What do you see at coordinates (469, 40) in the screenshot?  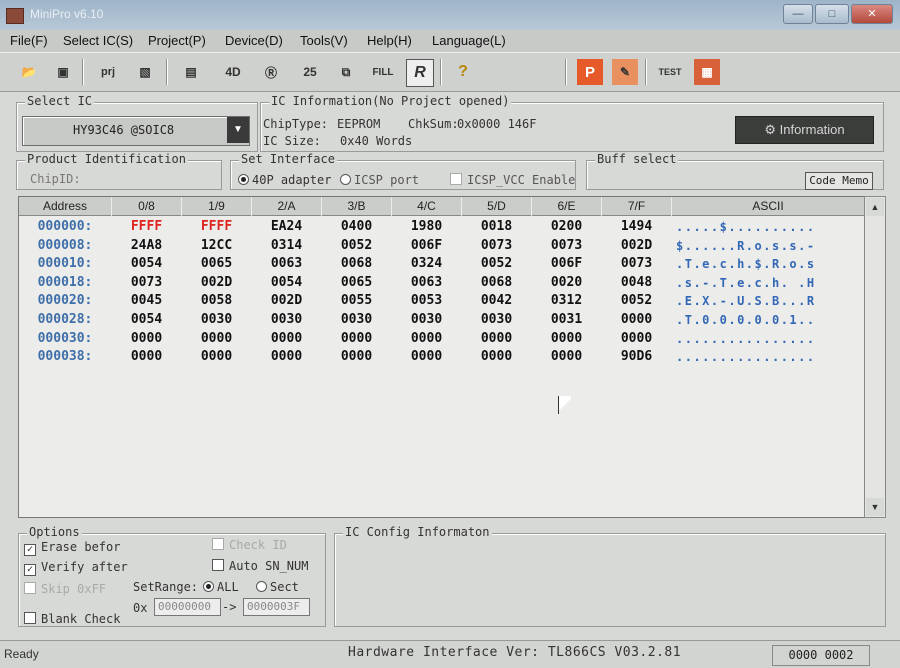 I see `menu-language: Language(L)` at bounding box center [469, 40].